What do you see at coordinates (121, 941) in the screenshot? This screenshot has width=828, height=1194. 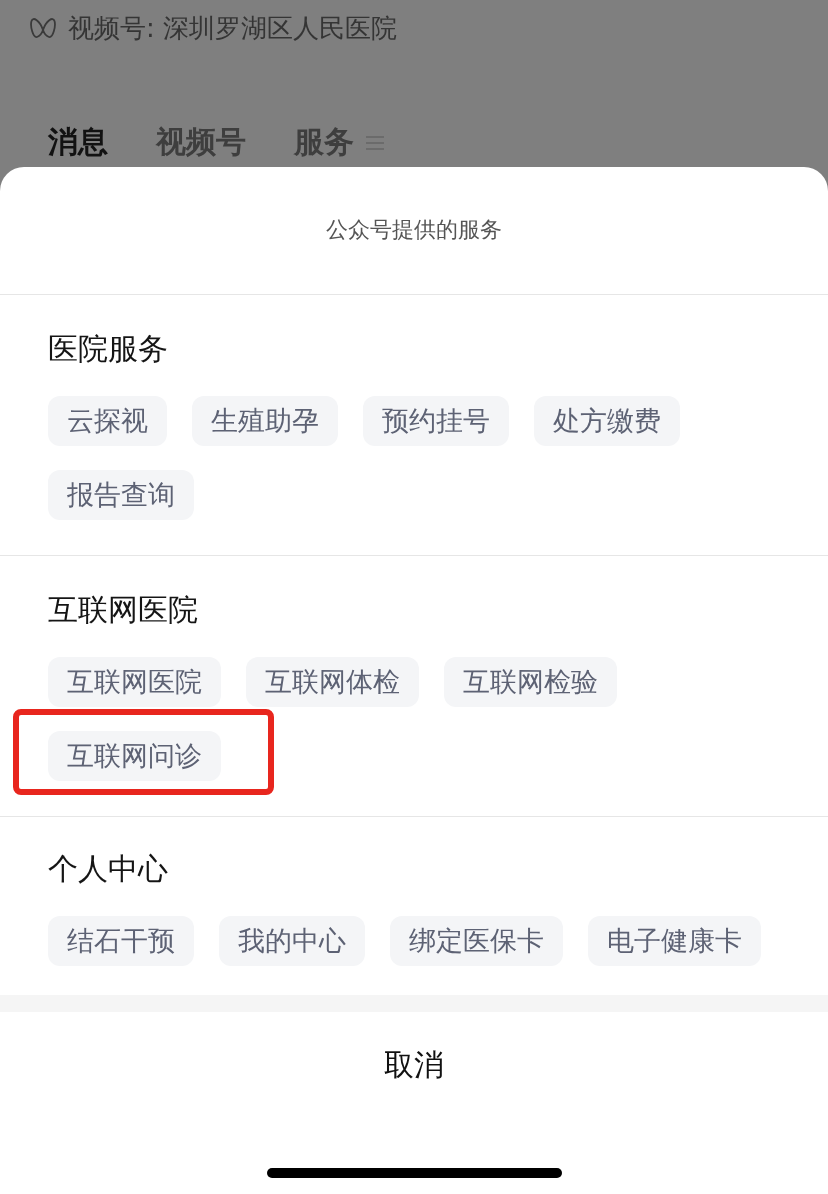 I see `service-chip: 结石干预` at bounding box center [121, 941].